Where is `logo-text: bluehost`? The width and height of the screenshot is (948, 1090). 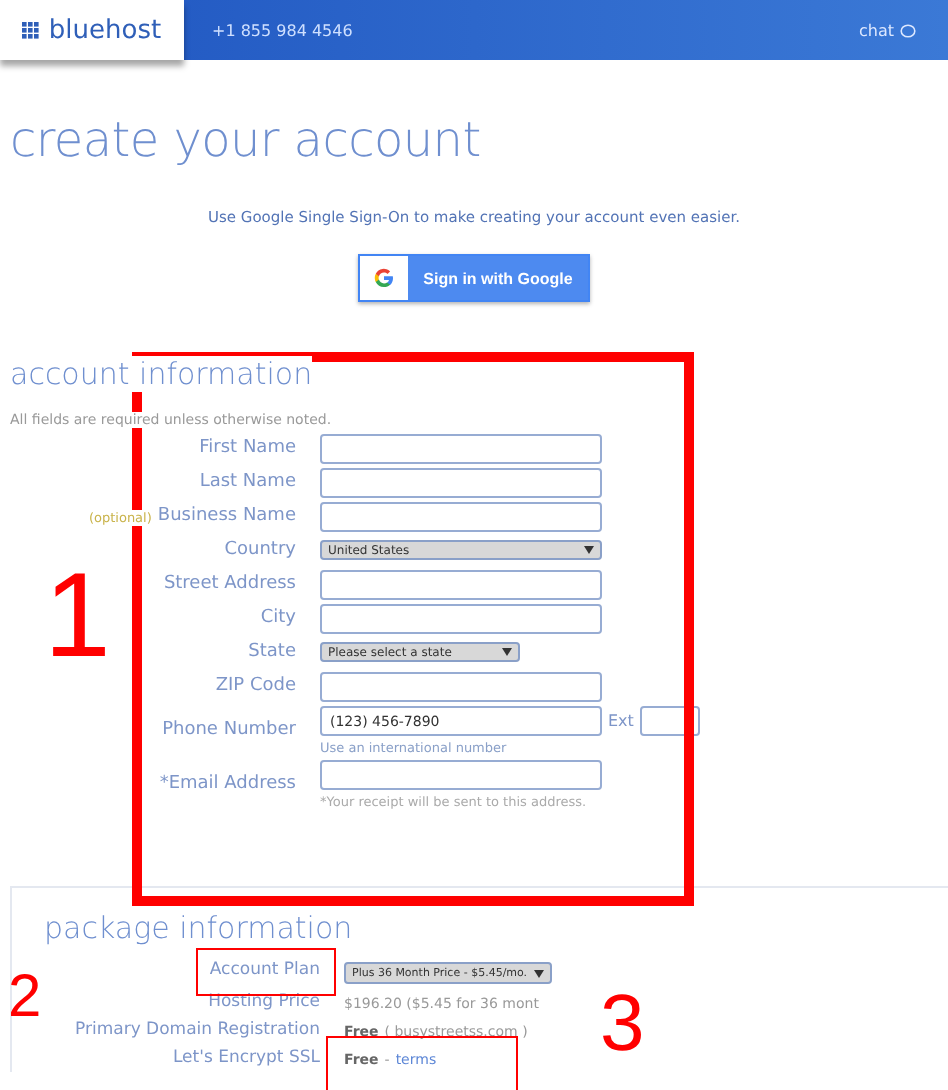
logo-text: bluehost is located at coordinates (105, 30).